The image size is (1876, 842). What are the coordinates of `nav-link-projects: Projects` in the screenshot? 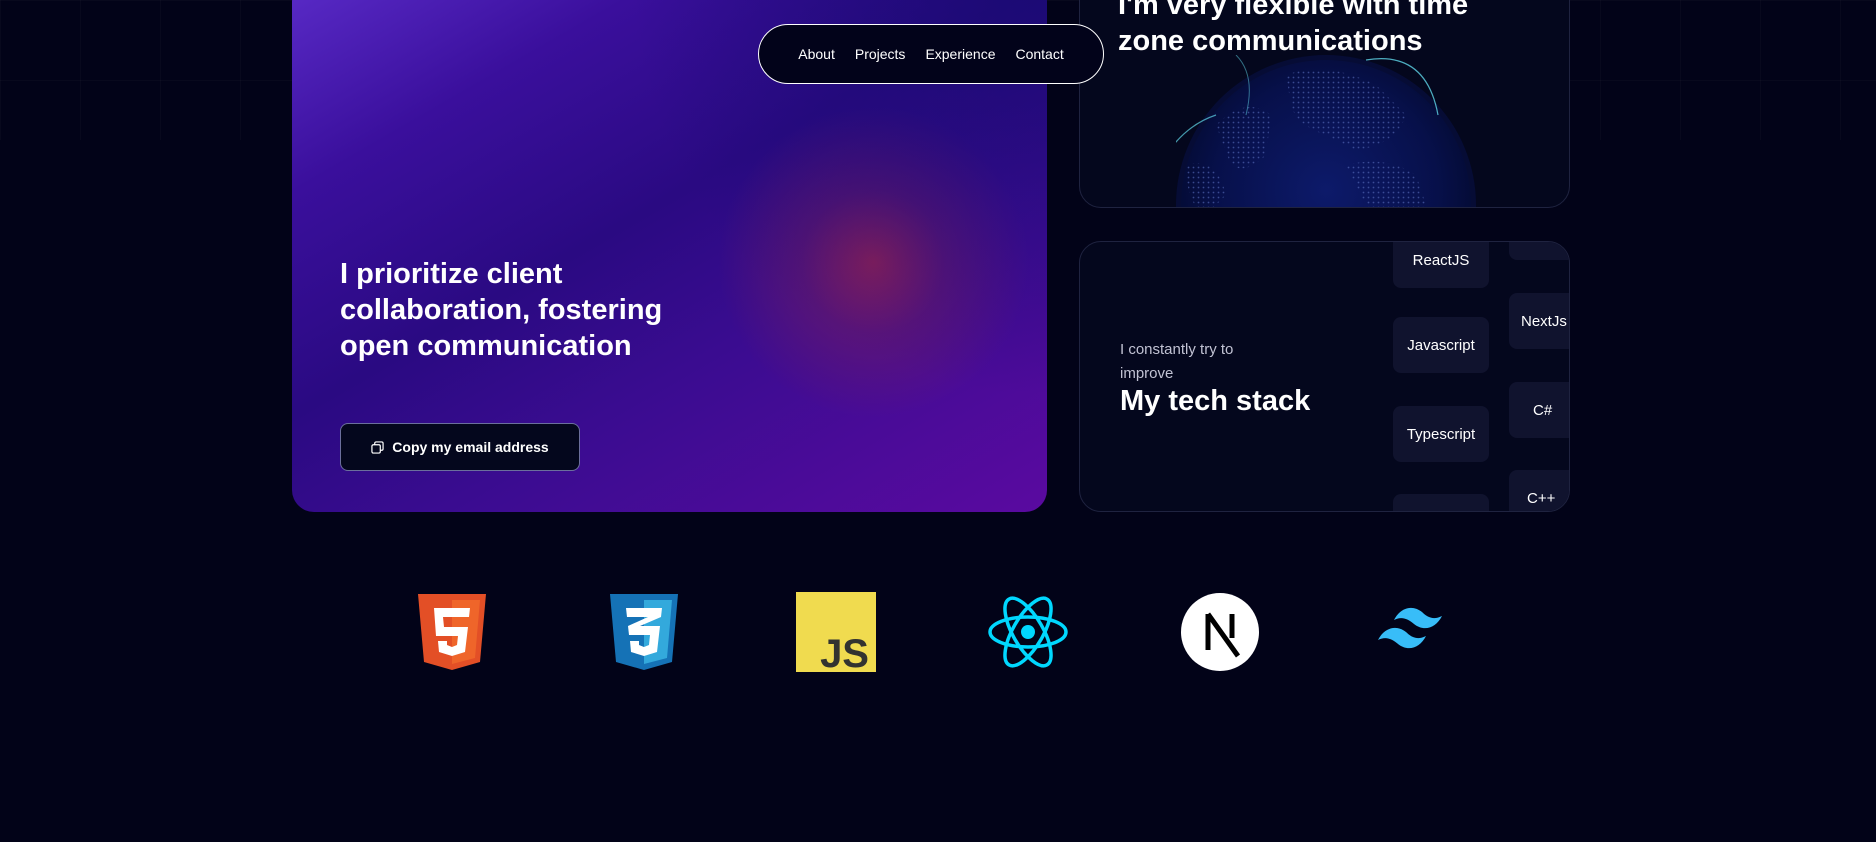 It's located at (880, 54).